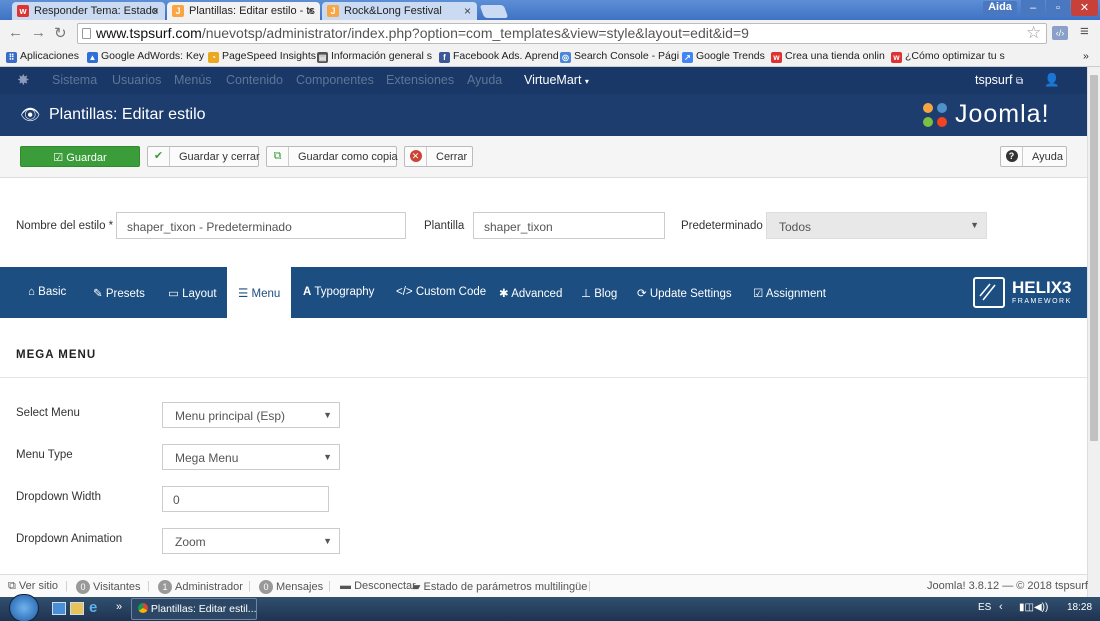 This screenshot has width=1100, height=621. I want to click on bookmarks-more: », so click(1086, 56).